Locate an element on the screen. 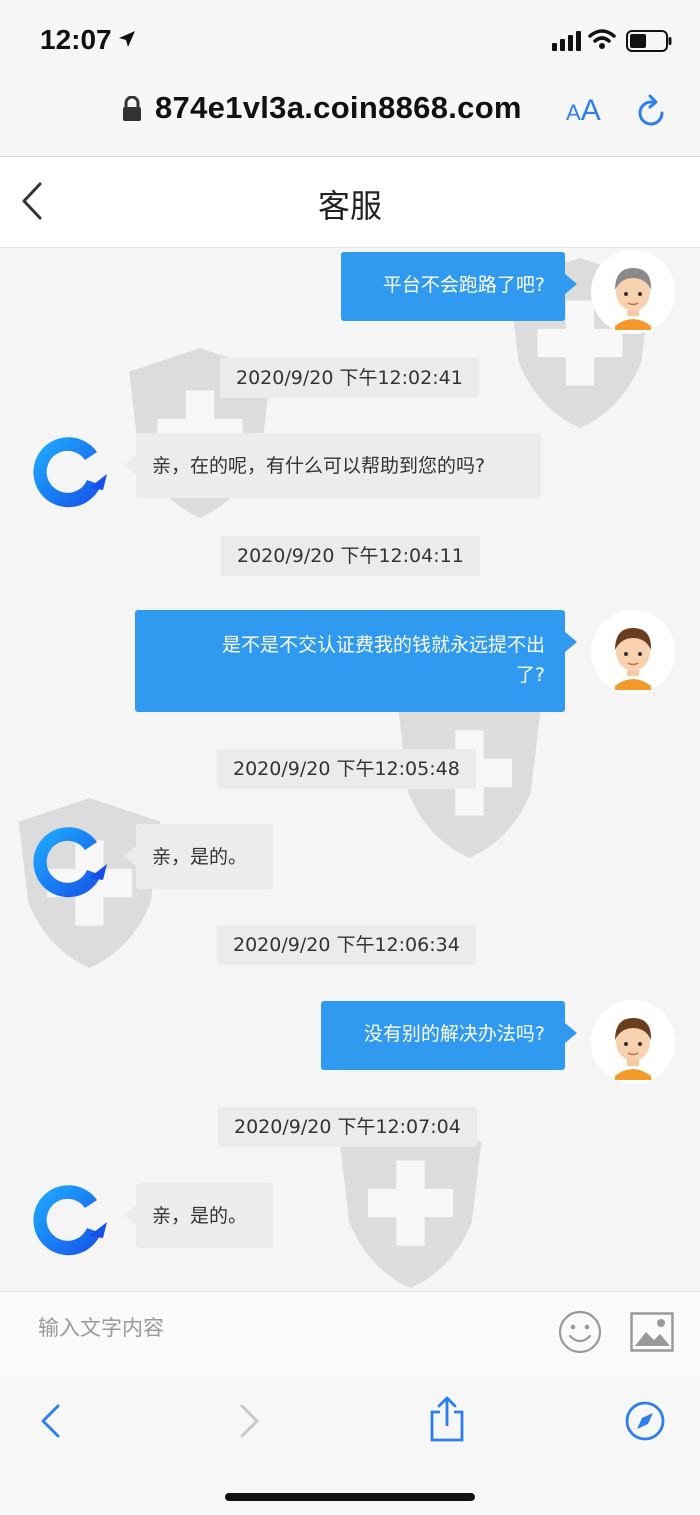  lock-icon is located at coordinates (132, 110).